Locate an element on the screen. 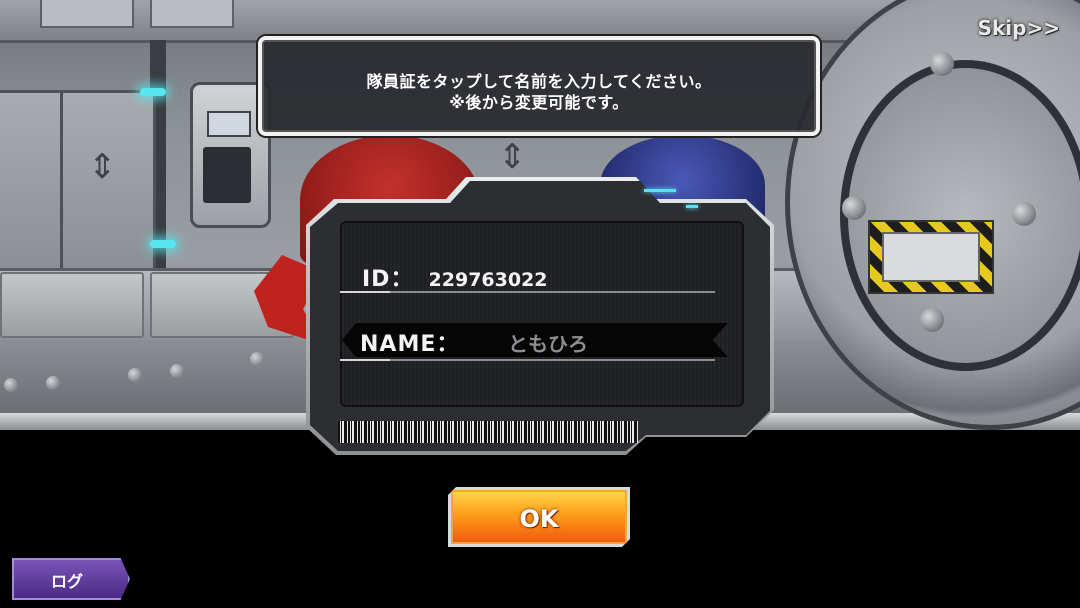 The height and width of the screenshot is (608, 1080). terminal-slot is located at coordinates (227, 175).